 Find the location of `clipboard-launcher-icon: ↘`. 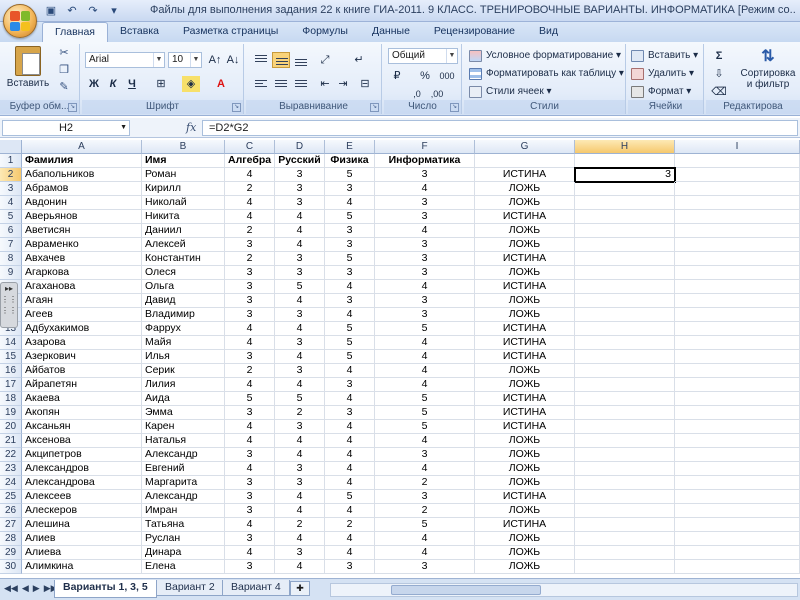

clipboard-launcher-icon: ↘ is located at coordinates (72, 107).